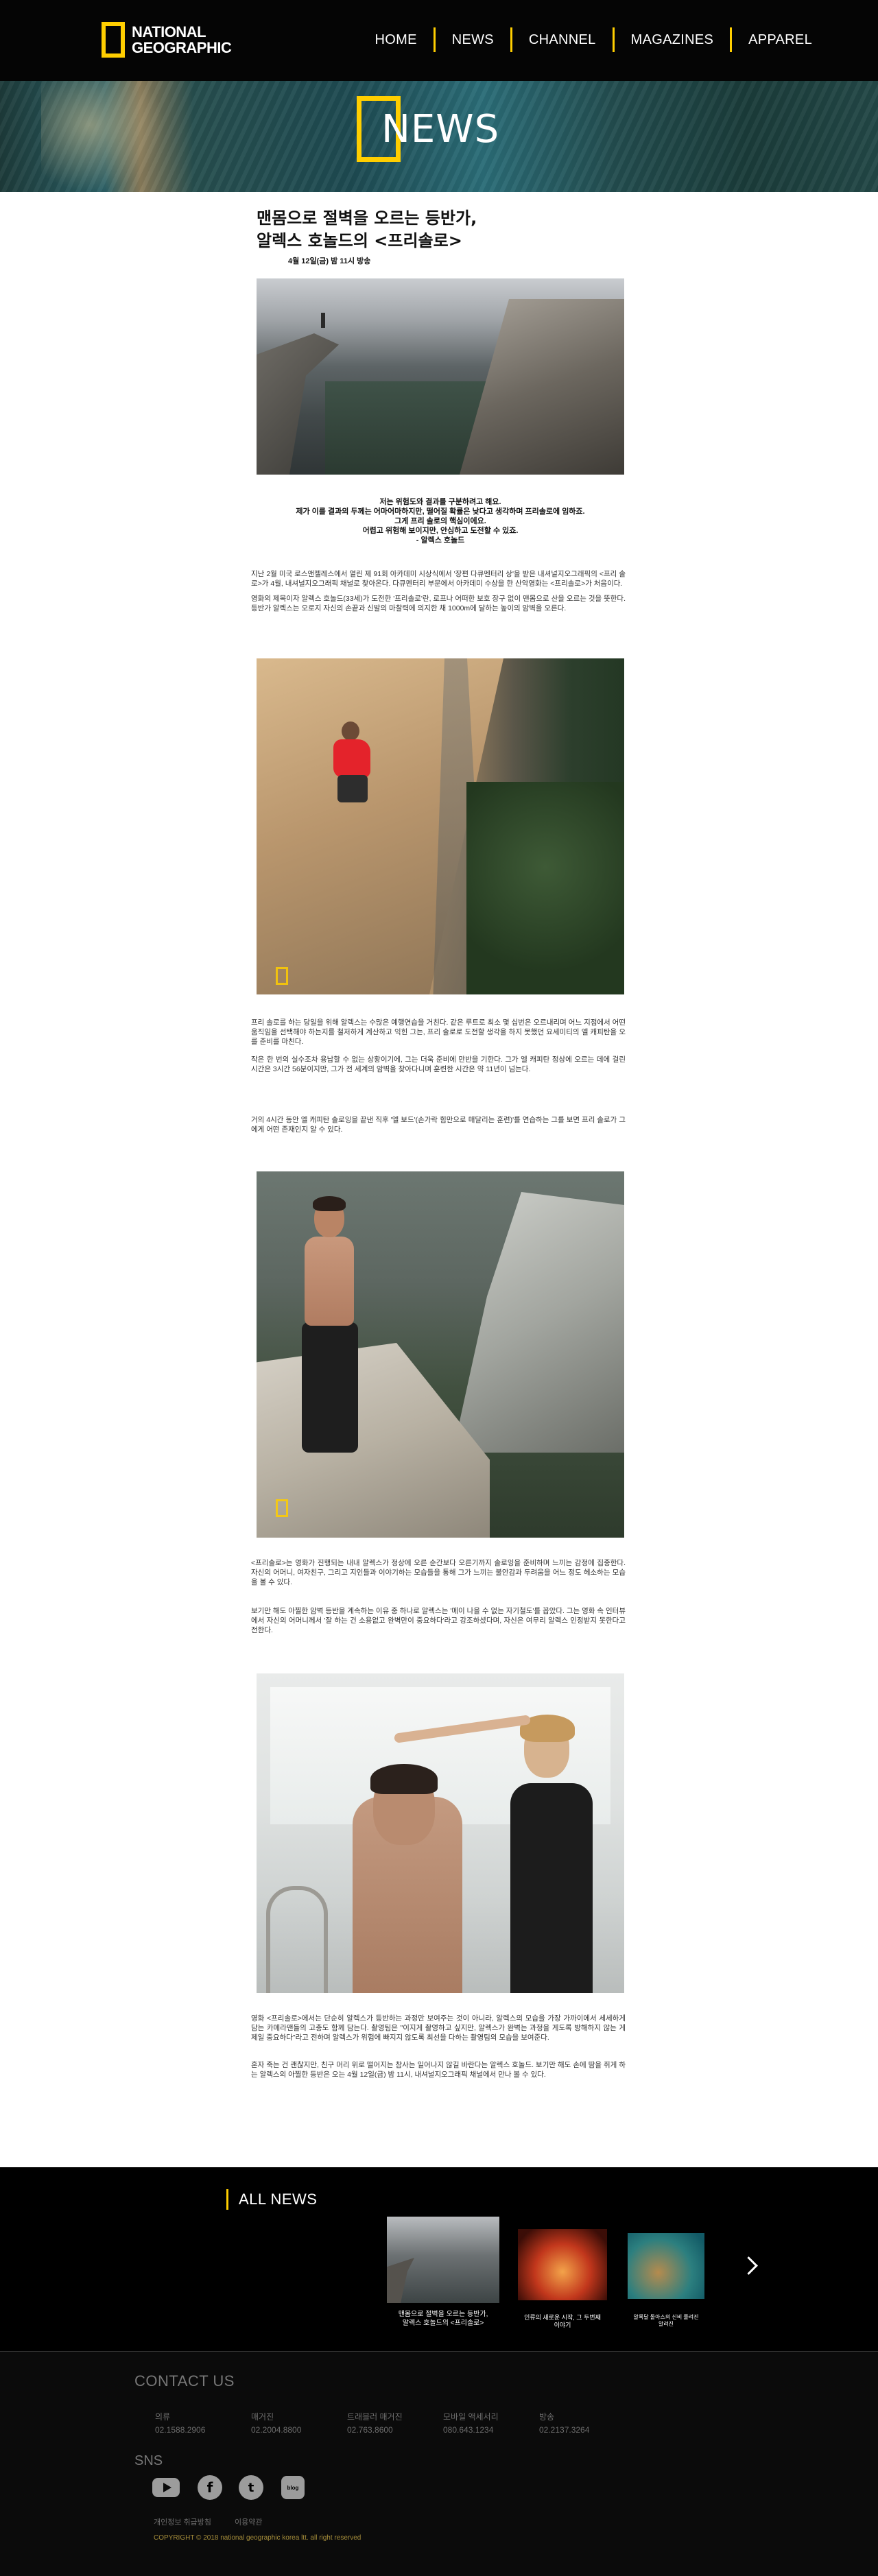 The image size is (878, 2576). I want to click on contact-label: 모바일 액세서리, so click(471, 2417).